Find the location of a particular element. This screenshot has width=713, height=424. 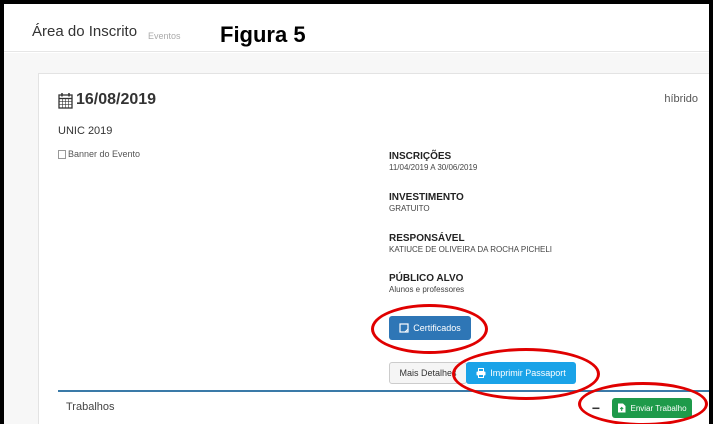

certificados-button: Certificados is located at coordinates (430, 328).